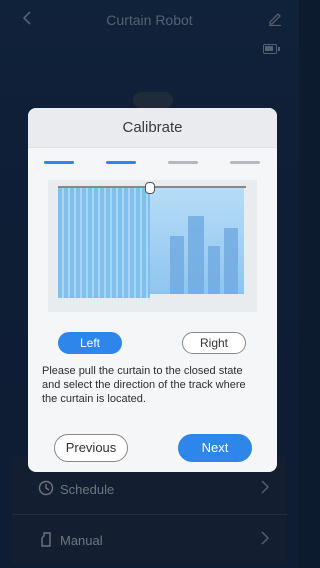 The image size is (320, 568). Describe the element at coordinates (214, 343) in the screenshot. I see `right-direction-button: Right` at that location.